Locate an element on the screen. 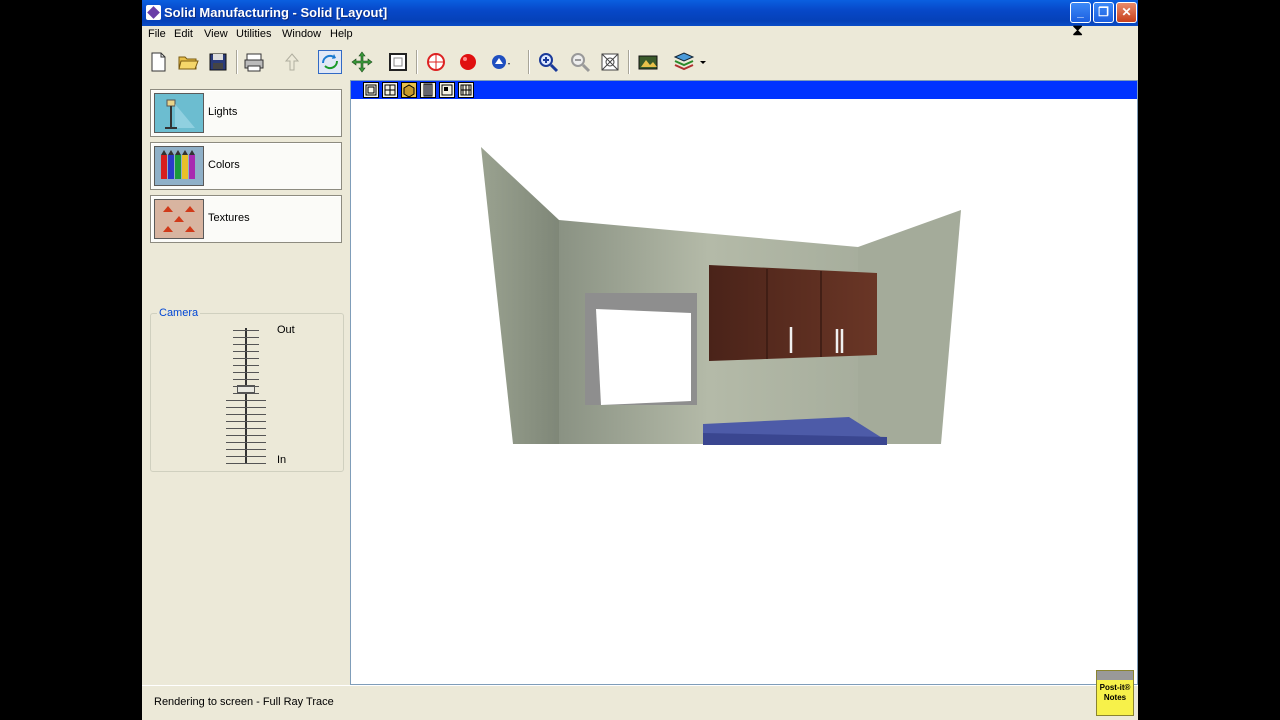  menu-bar: File Edit View Utilities Window Help is located at coordinates (640, 35).